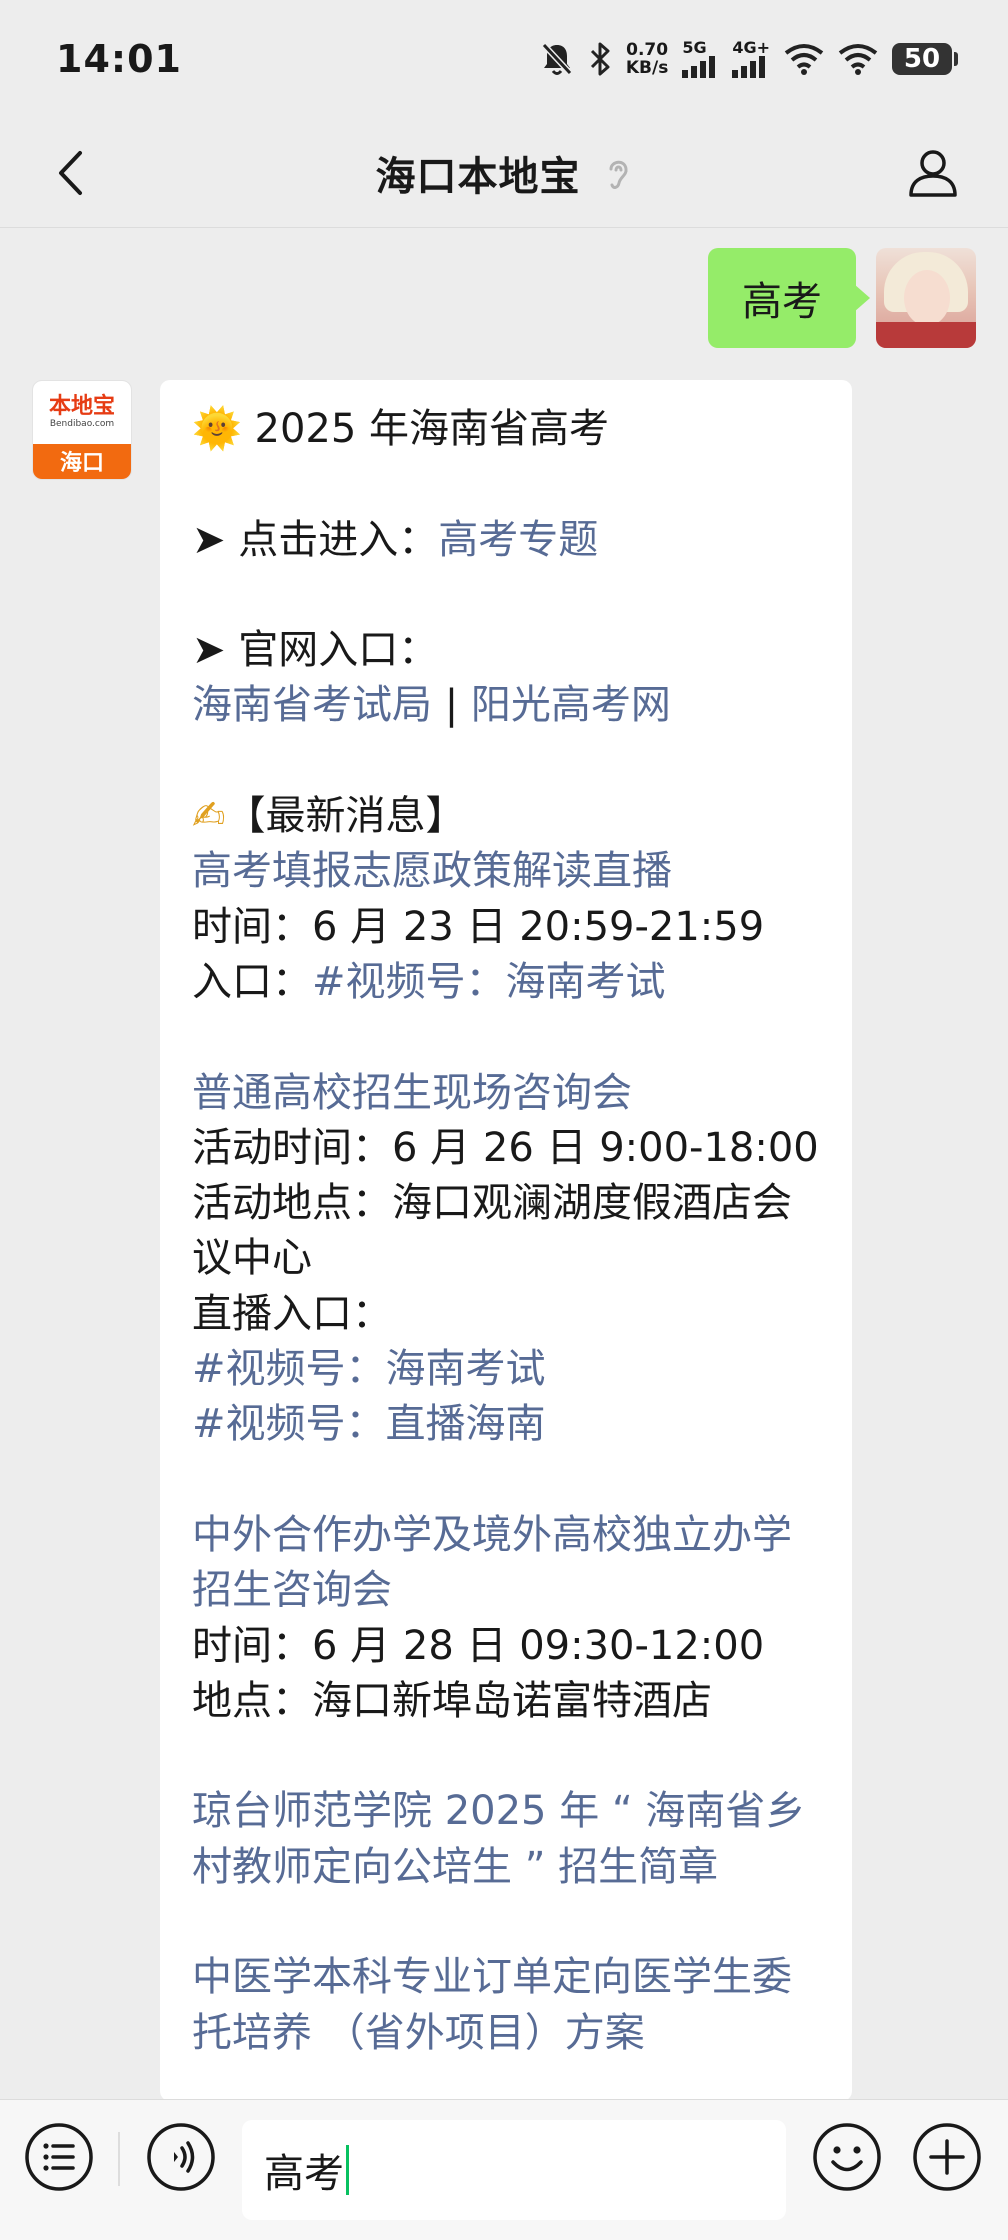 The height and width of the screenshot is (2240, 1008). I want to click on news-item-4-link: 琼台师范学院 2025 年 “ 海南省乡村教师定向公培生 ” 招生简章, so click(507, 1839).